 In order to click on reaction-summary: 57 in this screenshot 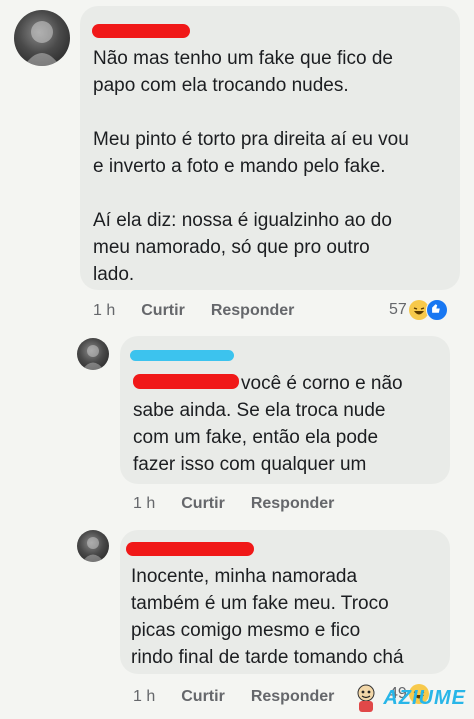, I will do `click(418, 310)`.